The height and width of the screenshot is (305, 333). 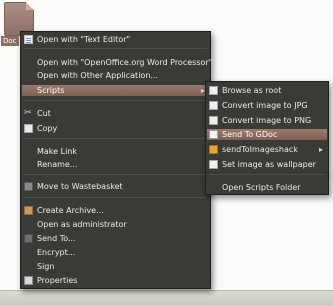 I want to click on submenu-set-wallpaper: Set image as wallpaper, so click(x=267, y=164).